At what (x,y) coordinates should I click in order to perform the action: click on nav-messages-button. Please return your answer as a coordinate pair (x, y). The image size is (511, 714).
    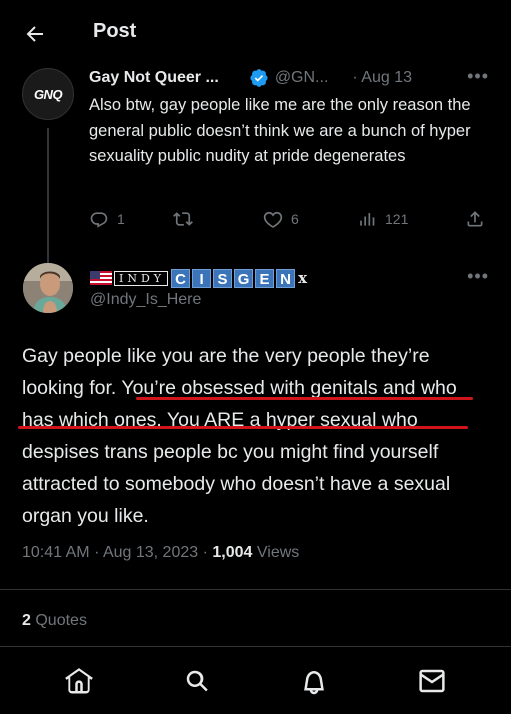
    Looking at the image, I should click on (432, 681).